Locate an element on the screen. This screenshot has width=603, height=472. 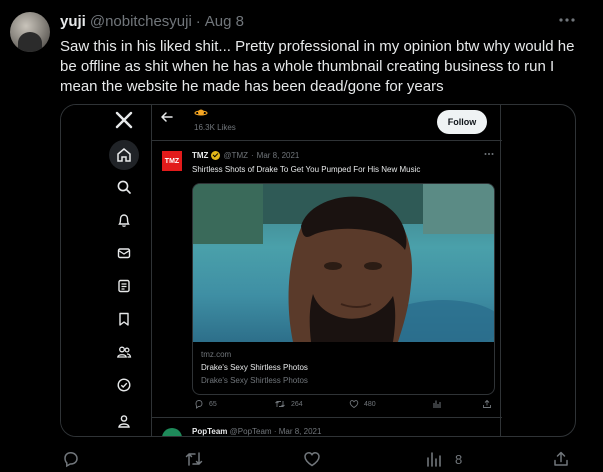
follow-button: Follow is located at coordinates (462, 122).